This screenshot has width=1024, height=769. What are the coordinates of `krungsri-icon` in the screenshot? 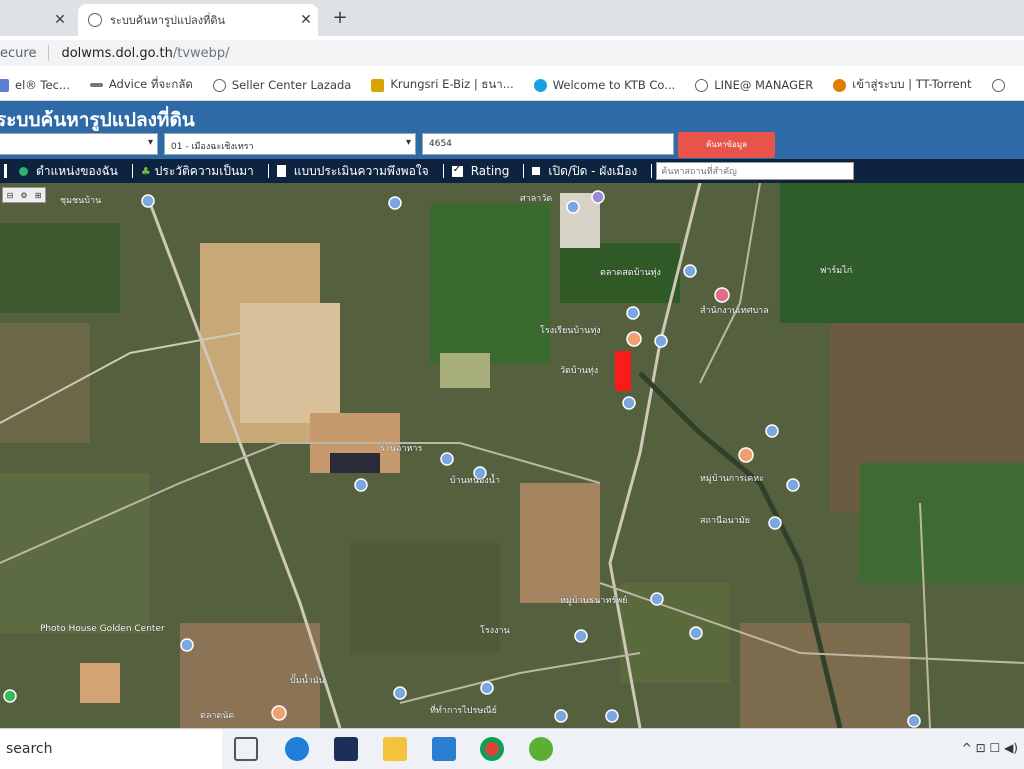 It's located at (378, 85).